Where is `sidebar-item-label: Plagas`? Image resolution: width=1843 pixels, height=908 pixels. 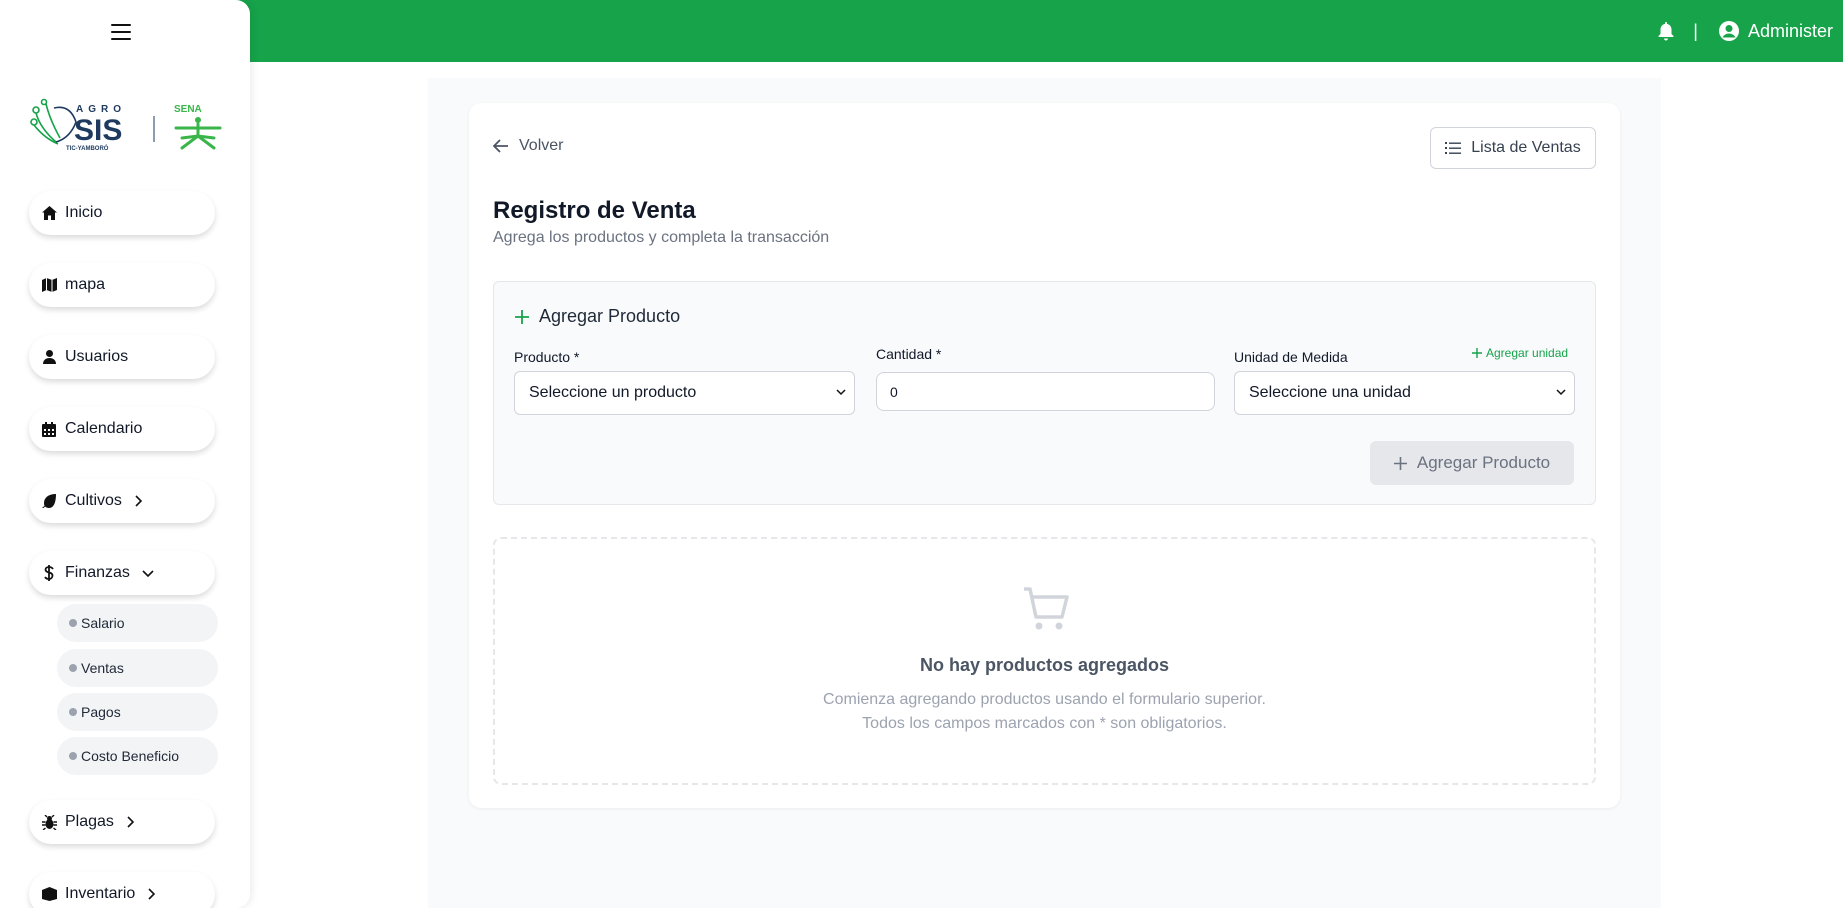
sidebar-item-label: Plagas is located at coordinates (89, 821).